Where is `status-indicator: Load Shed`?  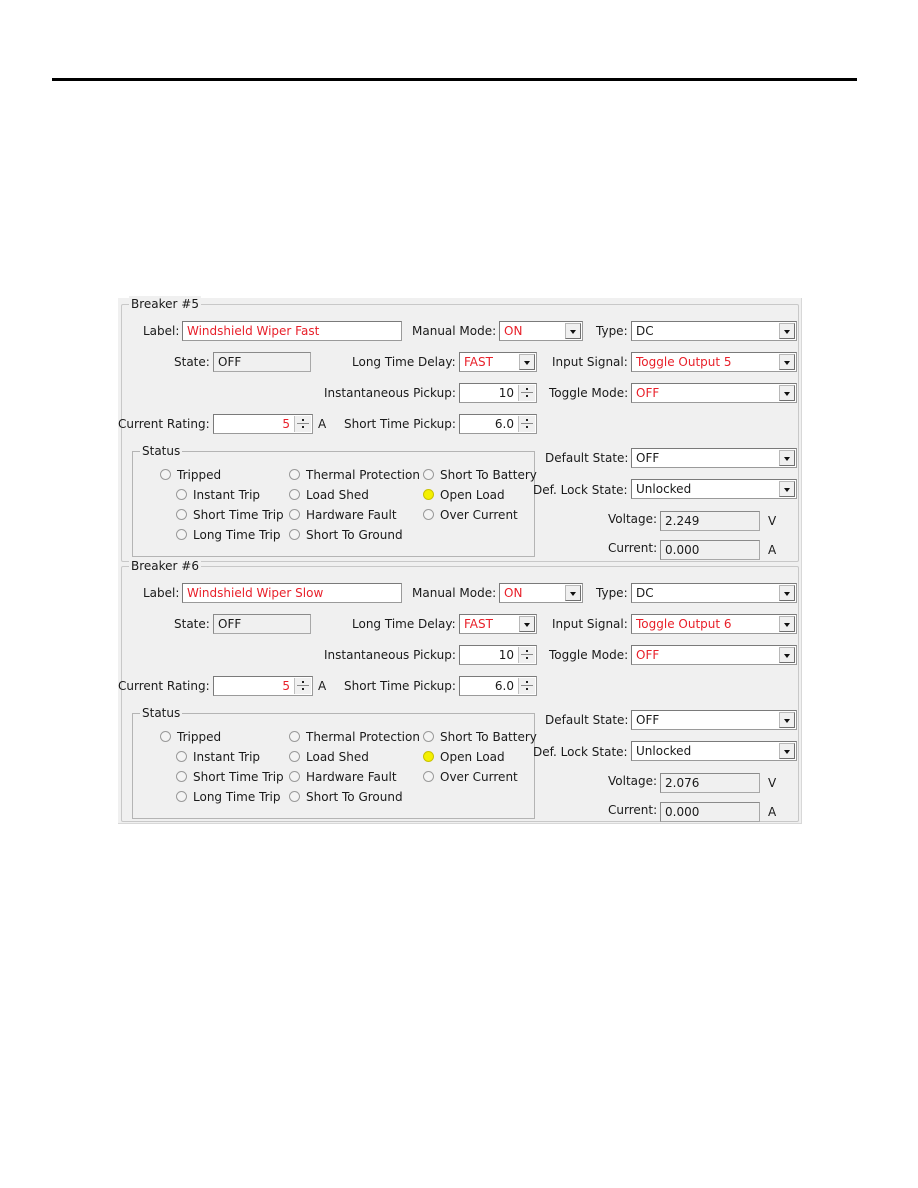
status-indicator: Load Shed is located at coordinates (329, 495).